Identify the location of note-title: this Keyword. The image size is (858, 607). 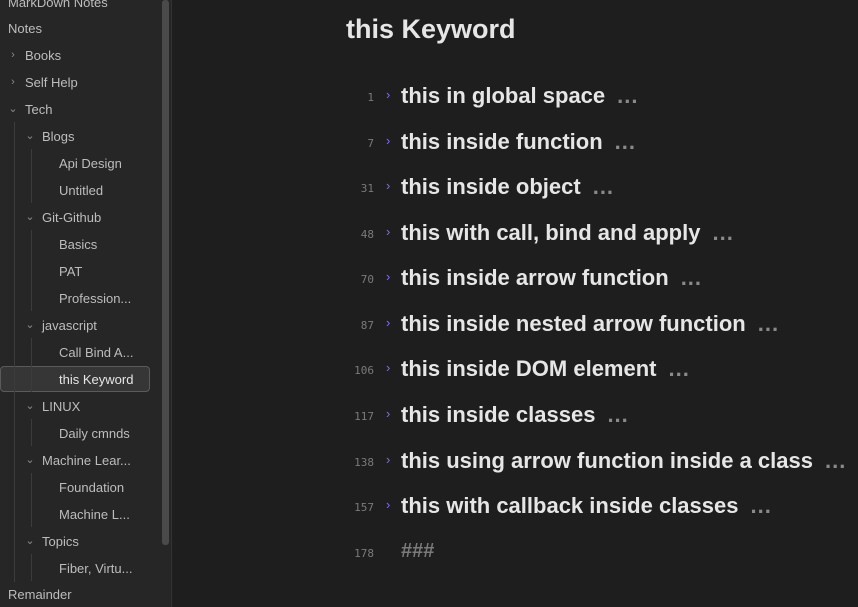
(431, 29).